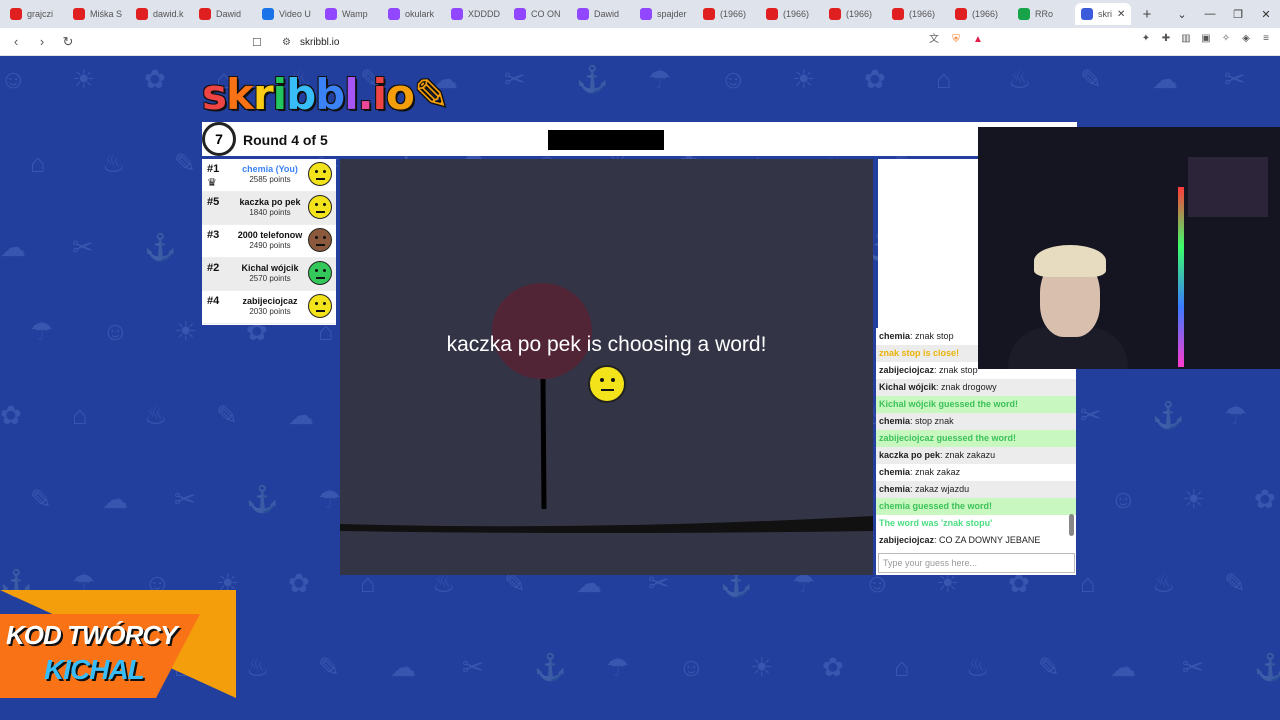 This screenshot has width=1280, height=720. Describe the element at coordinates (1166, 39) in the screenshot. I see `puzzle-icon: ✚` at that location.